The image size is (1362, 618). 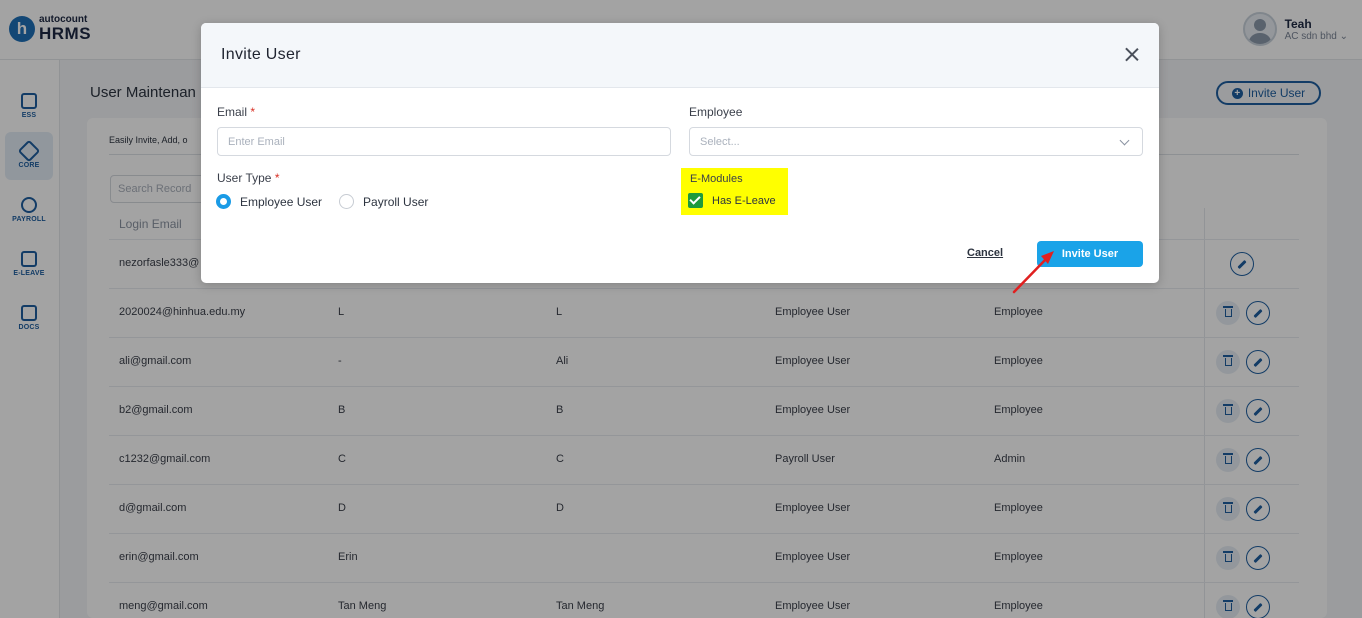 I want to click on modal-header: Invite User, so click(x=680, y=55).